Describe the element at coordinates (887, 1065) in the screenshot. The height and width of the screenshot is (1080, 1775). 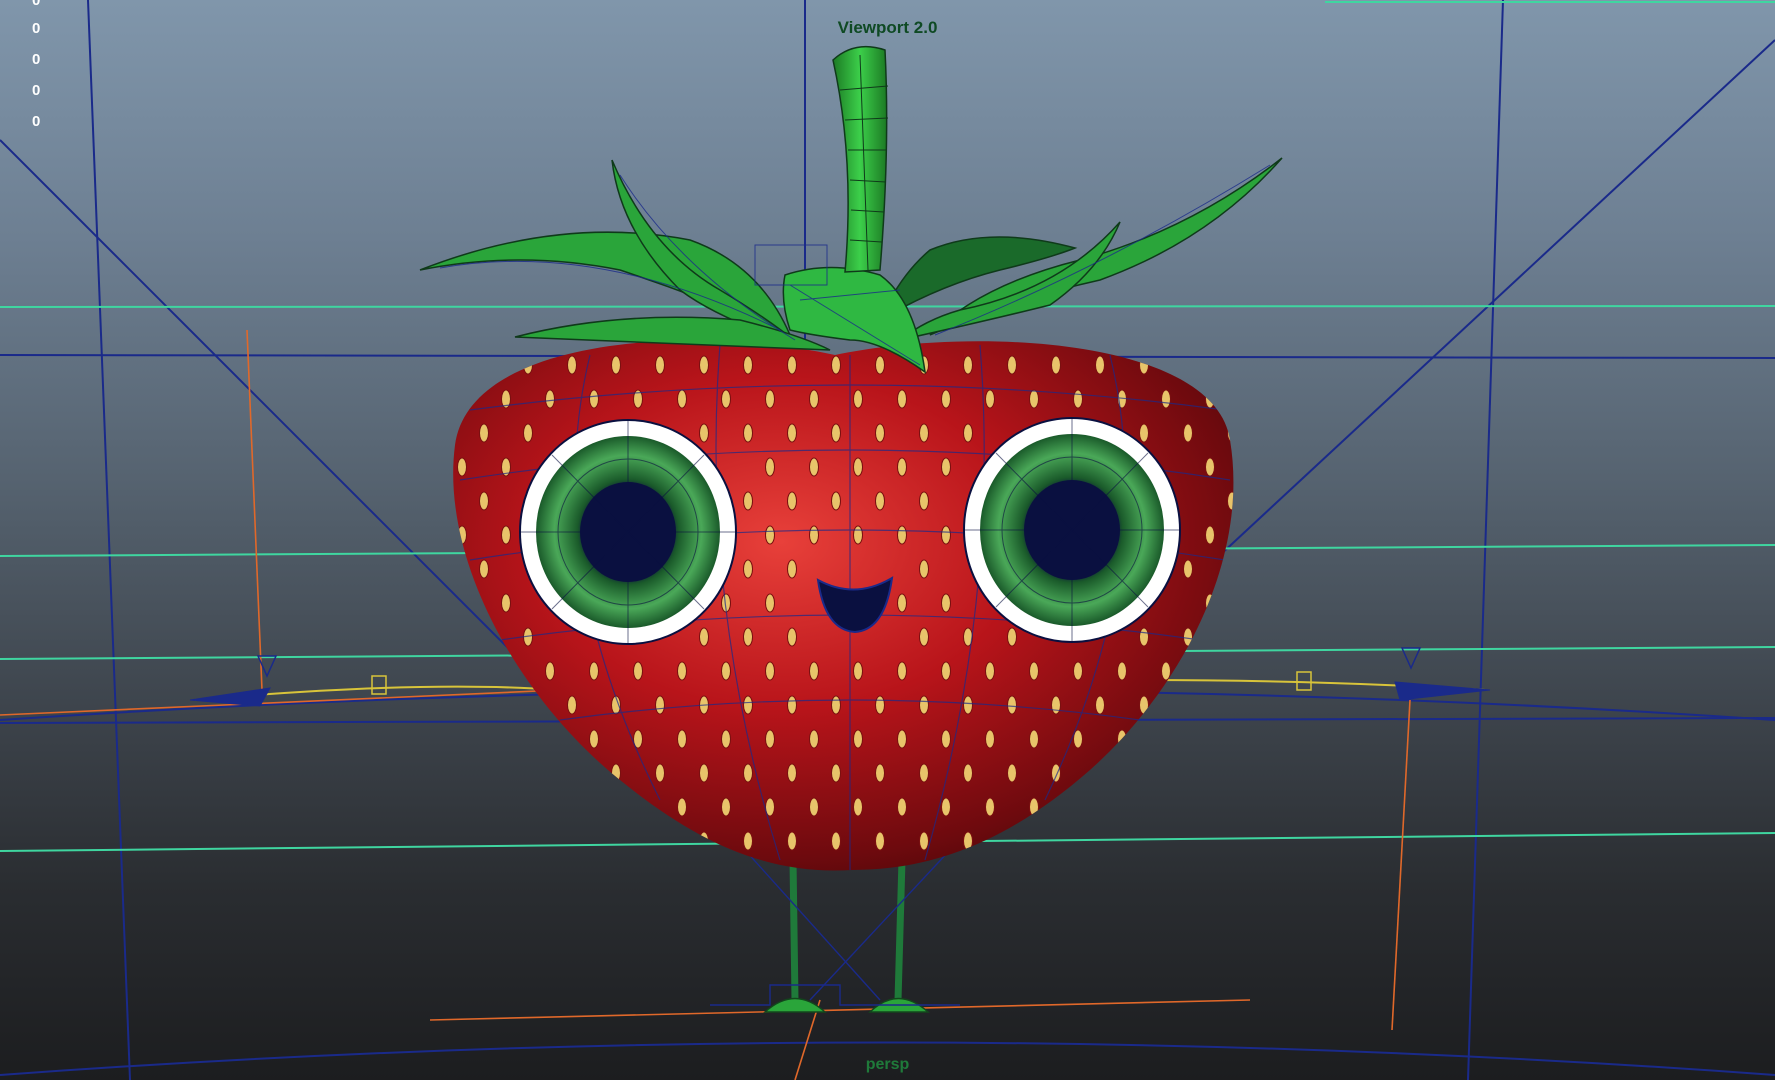
I see `camera-label: persp` at that location.